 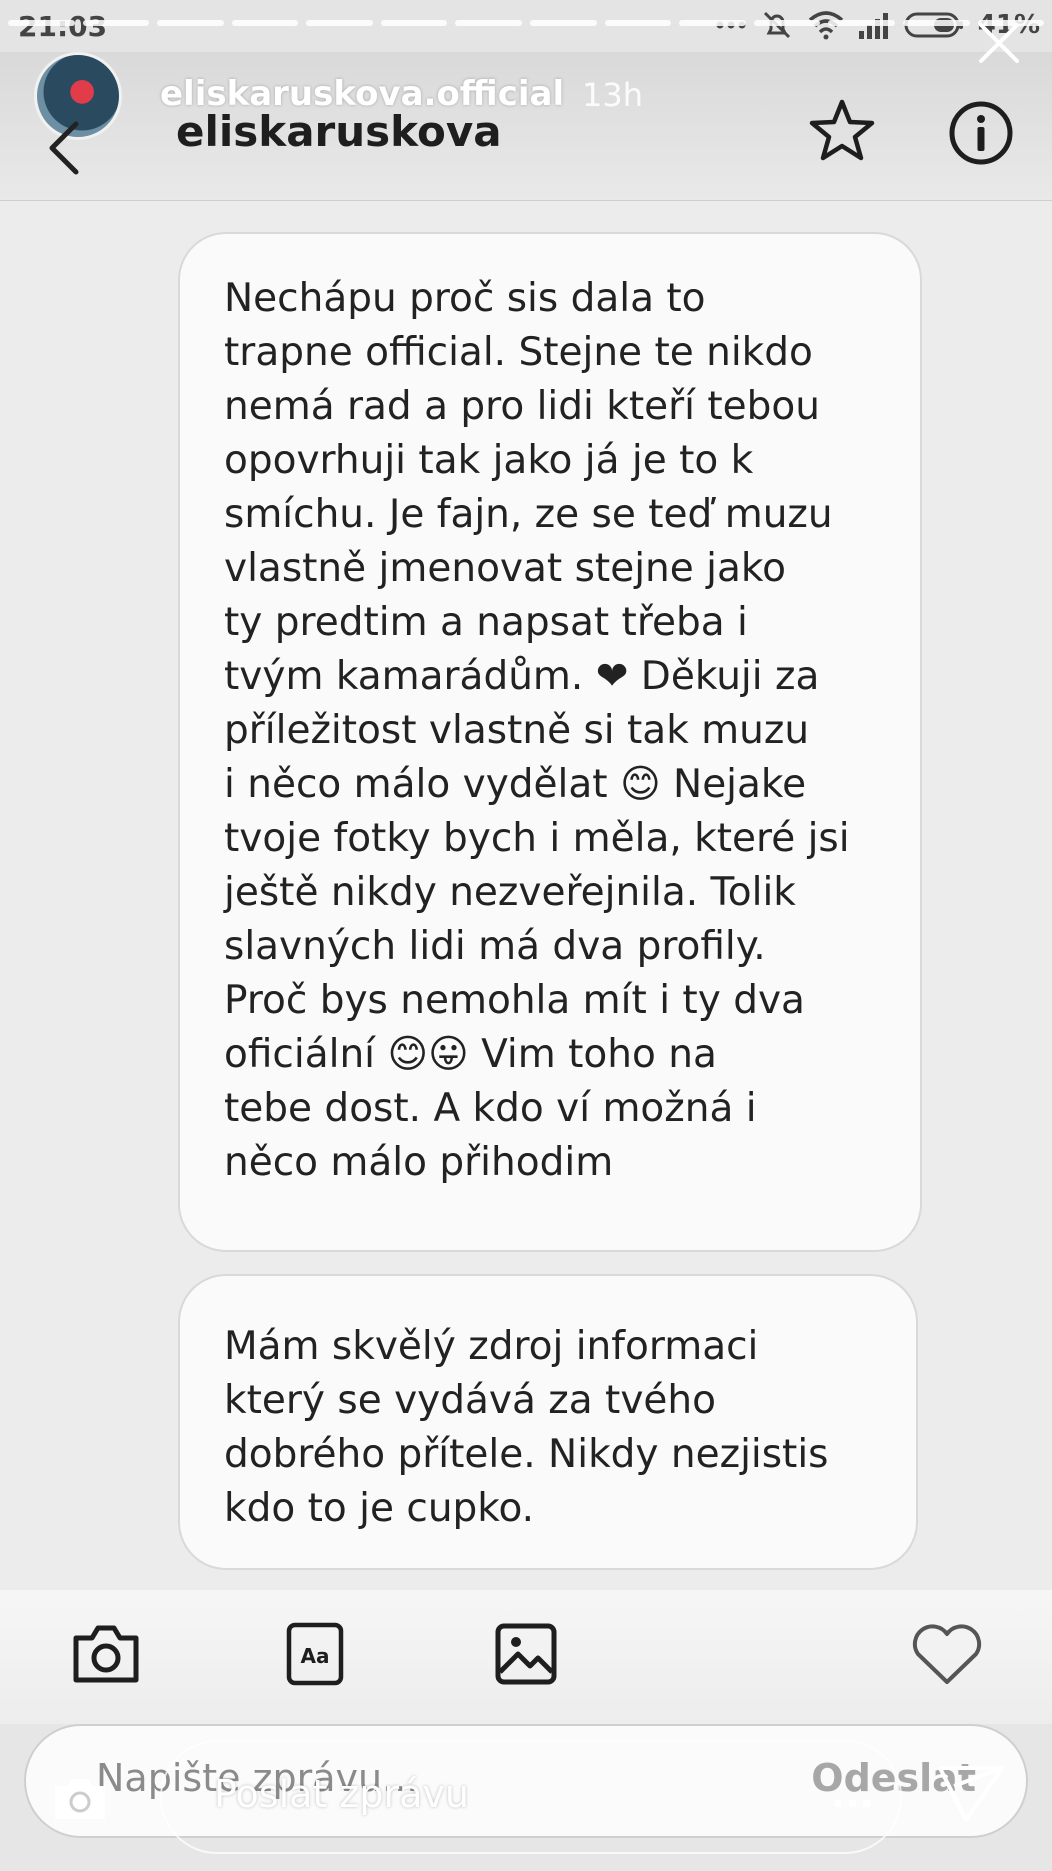 I want to click on status-bar: 21:03 41%, so click(x=526, y=26).